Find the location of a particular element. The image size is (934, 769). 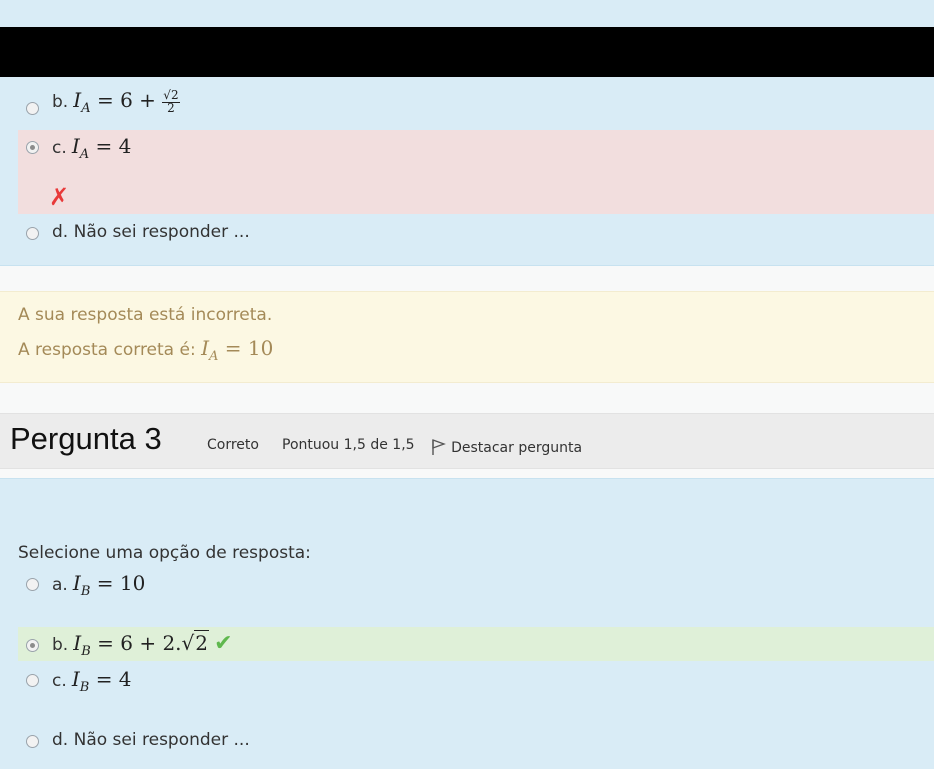

option-a-radio is located at coordinates (32, 584).